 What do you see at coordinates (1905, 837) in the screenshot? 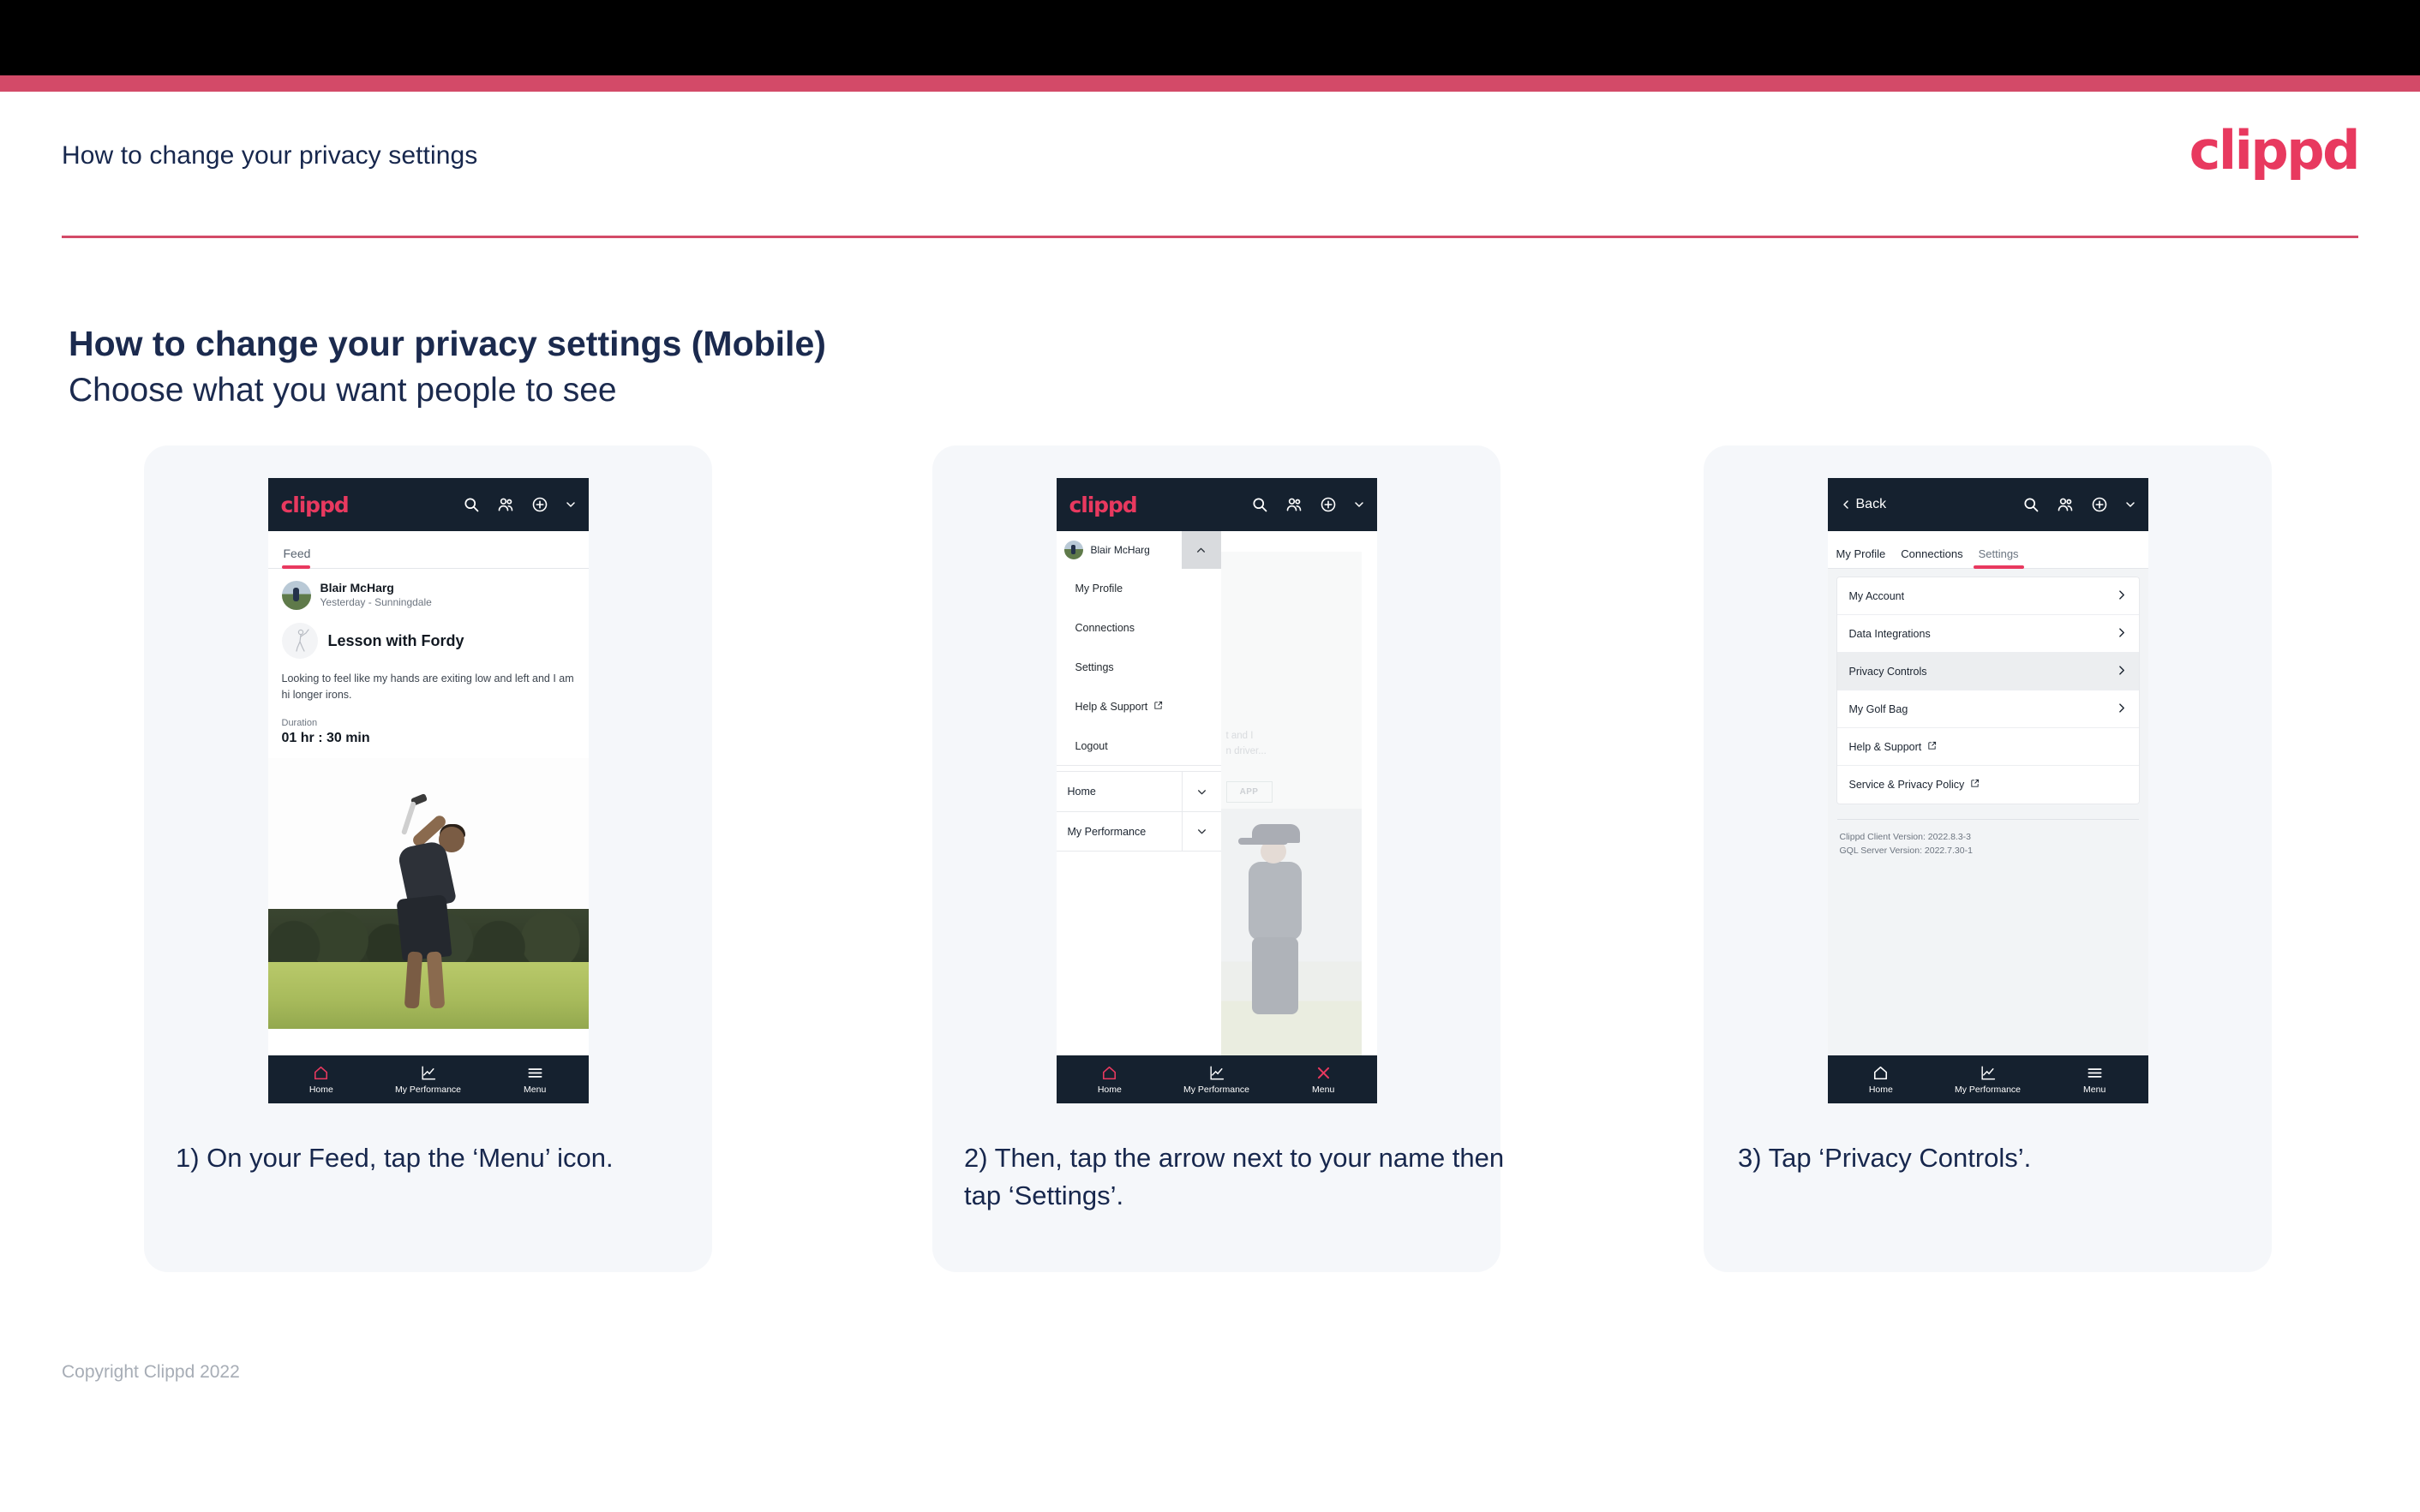
I see `client-version: Clippd Client Version: 2022.8.3-3` at bounding box center [1905, 837].